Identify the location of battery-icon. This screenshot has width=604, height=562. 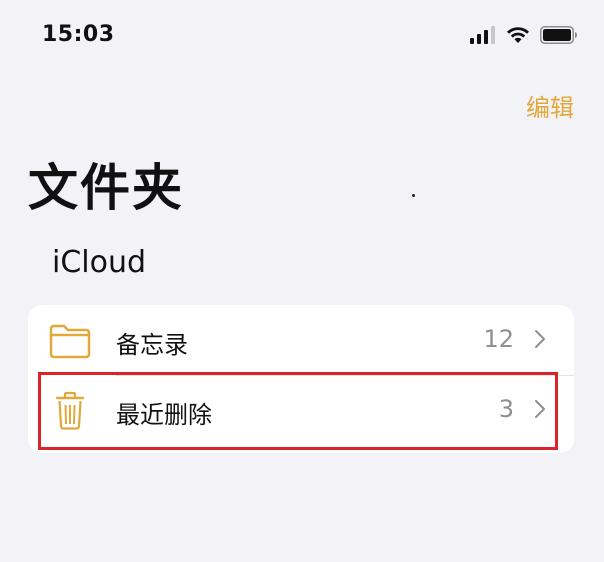
(558, 35).